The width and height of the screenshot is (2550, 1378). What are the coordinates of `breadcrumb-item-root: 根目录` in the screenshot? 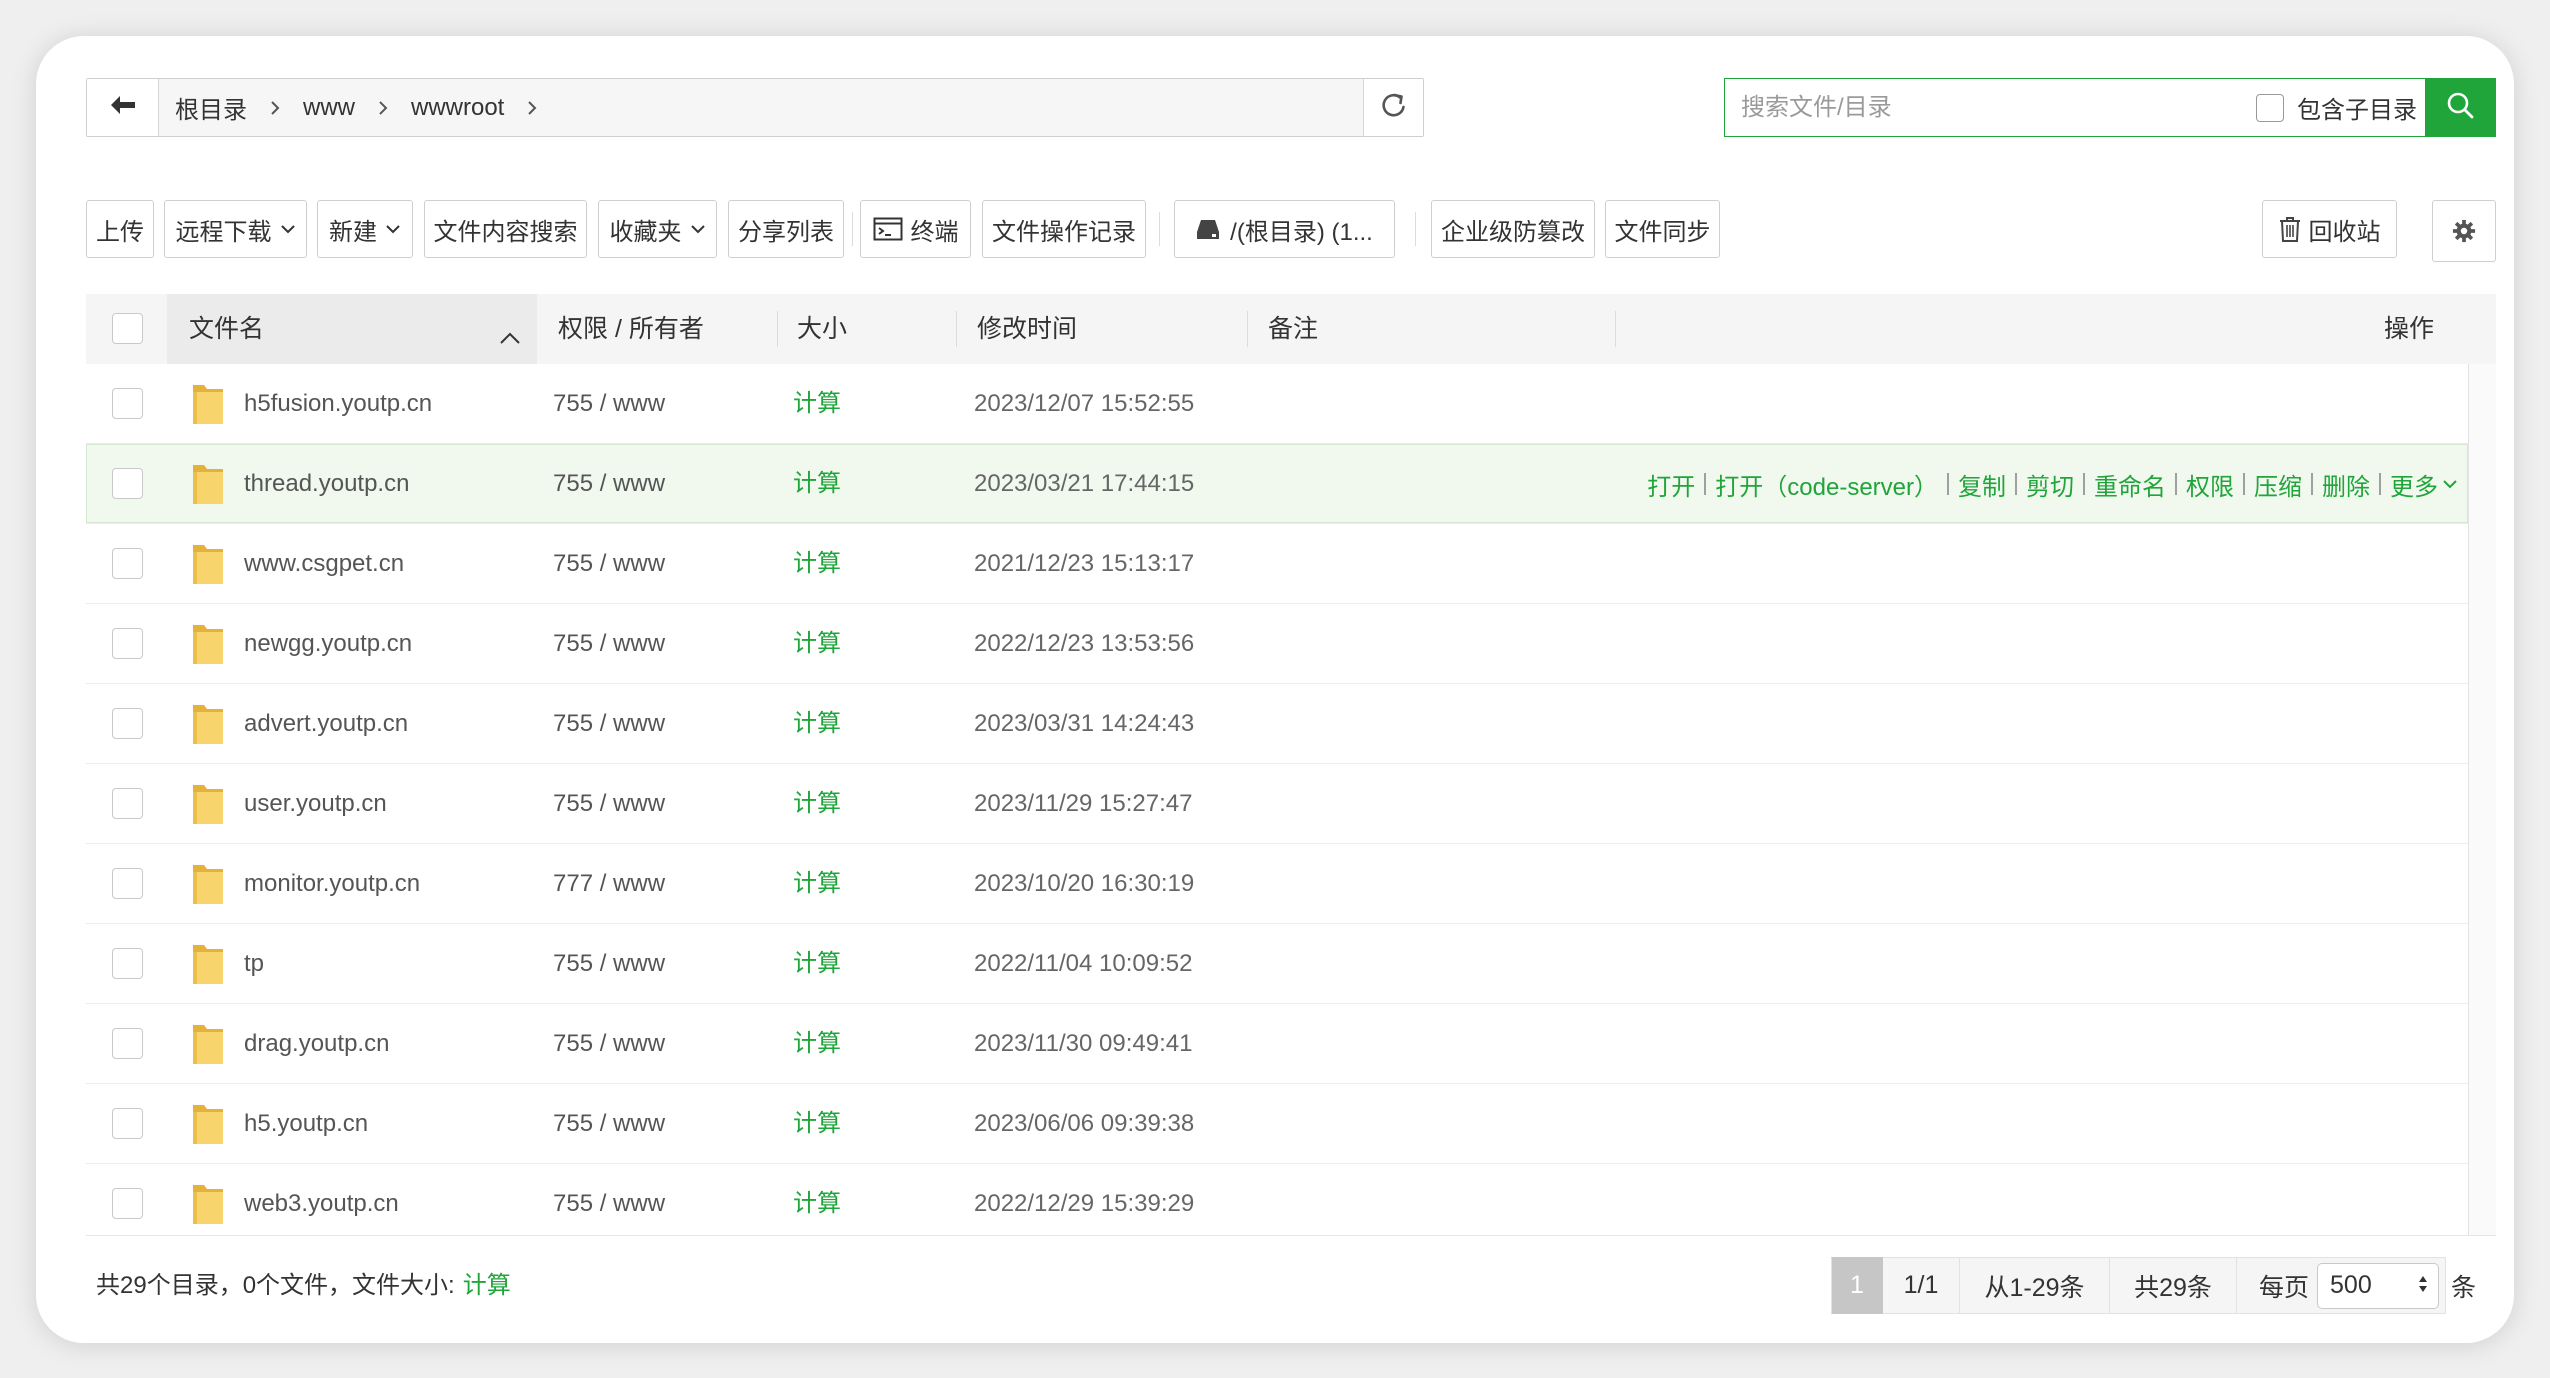 It's located at (239, 107).